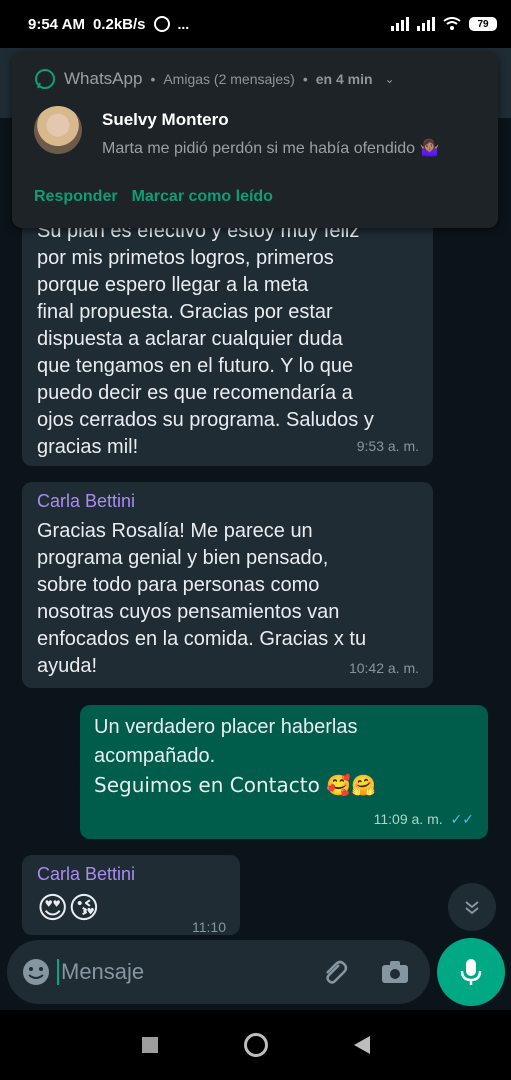  I want to click on reply-button: Responder, so click(76, 197).